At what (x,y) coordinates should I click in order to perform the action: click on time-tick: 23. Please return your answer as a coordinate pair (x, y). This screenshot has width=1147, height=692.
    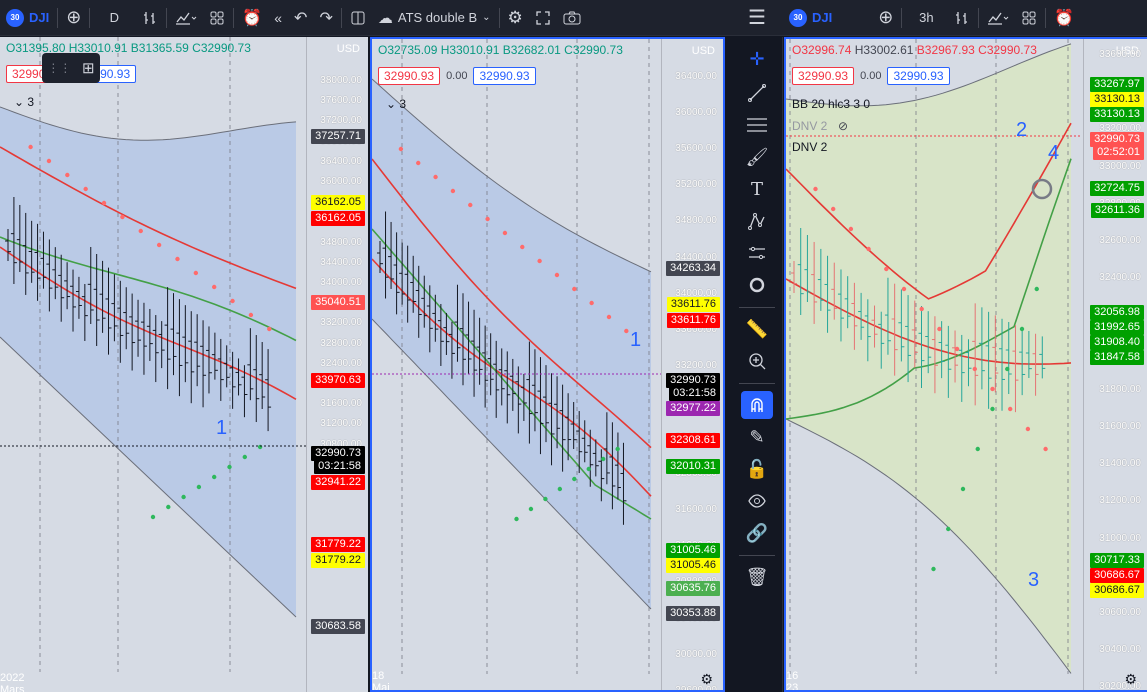
    Looking at the image, I should click on (792, 687).